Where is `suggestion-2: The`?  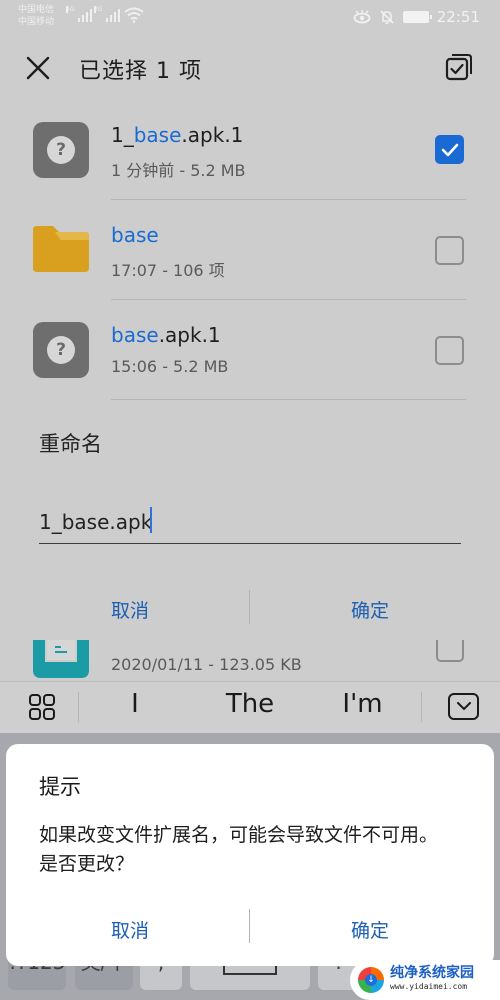
suggestion-2: The is located at coordinates (250, 704).